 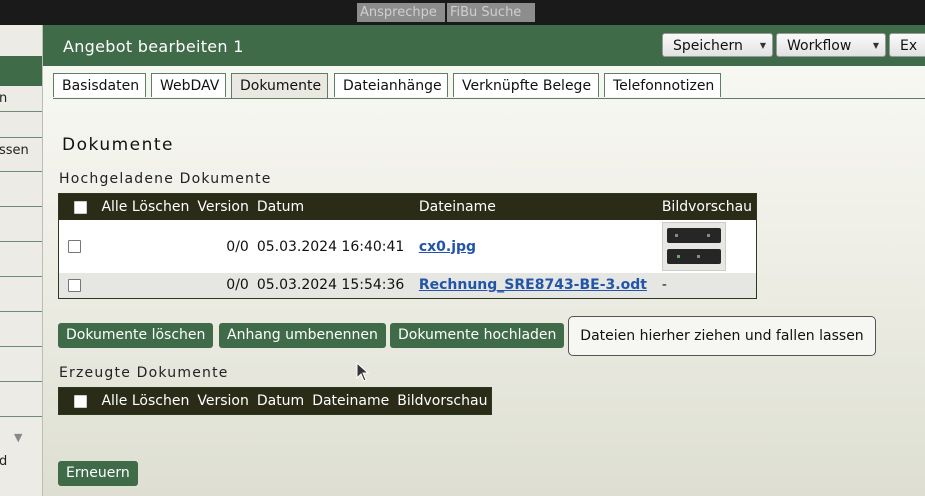 I want to click on generated-heading: Erzeugte Dokumente, so click(x=144, y=373).